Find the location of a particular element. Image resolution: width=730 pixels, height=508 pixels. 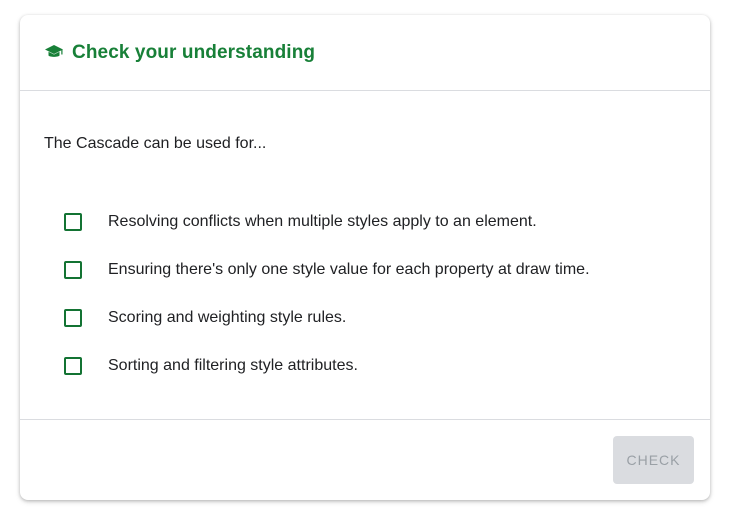

option-item: Sorting and filtering style attributes. is located at coordinates (327, 366).